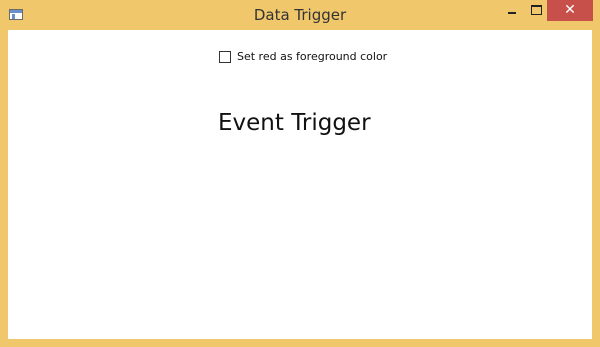  I want to click on foreground-color-checkbox, so click(225, 56).